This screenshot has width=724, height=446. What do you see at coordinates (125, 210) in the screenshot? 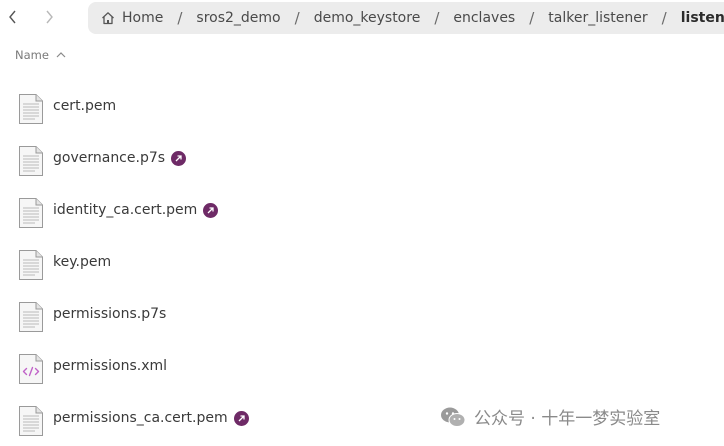
I see `file-name-text: identity_ca.cert.pem` at bounding box center [125, 210].